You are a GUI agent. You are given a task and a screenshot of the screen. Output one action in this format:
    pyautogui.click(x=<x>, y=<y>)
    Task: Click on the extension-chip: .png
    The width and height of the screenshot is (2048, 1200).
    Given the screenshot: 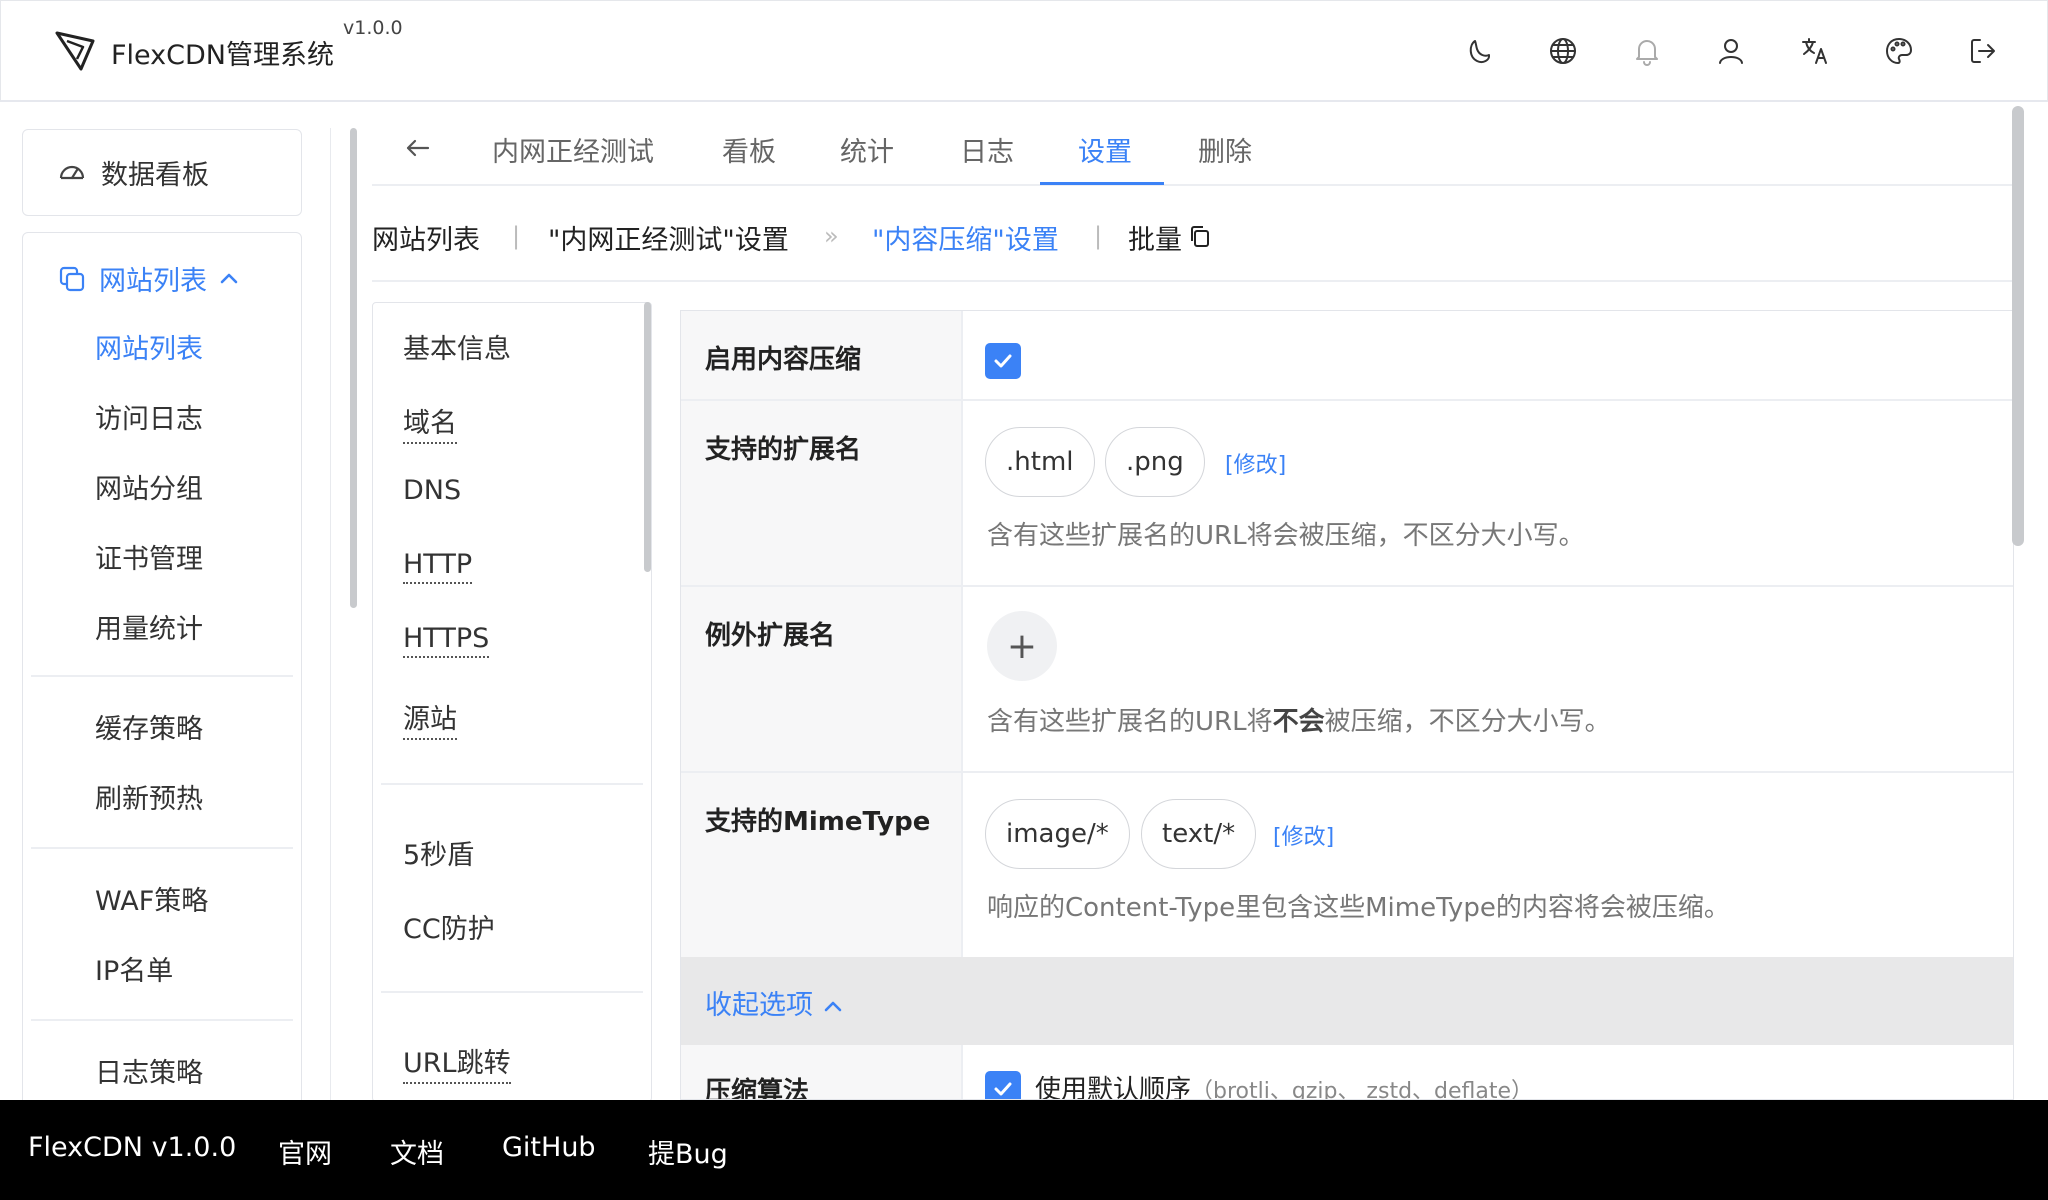 What is the action you would take?
    pyautogui.click(x=1155, y=462)
    